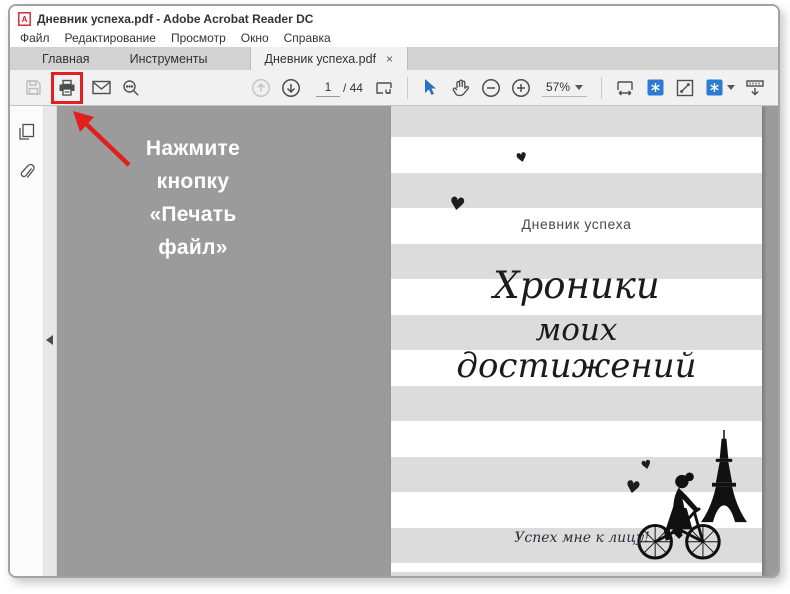  I want to click on annotation-callout: Нажмите кнопку «Печать файл», so click(193, 198).